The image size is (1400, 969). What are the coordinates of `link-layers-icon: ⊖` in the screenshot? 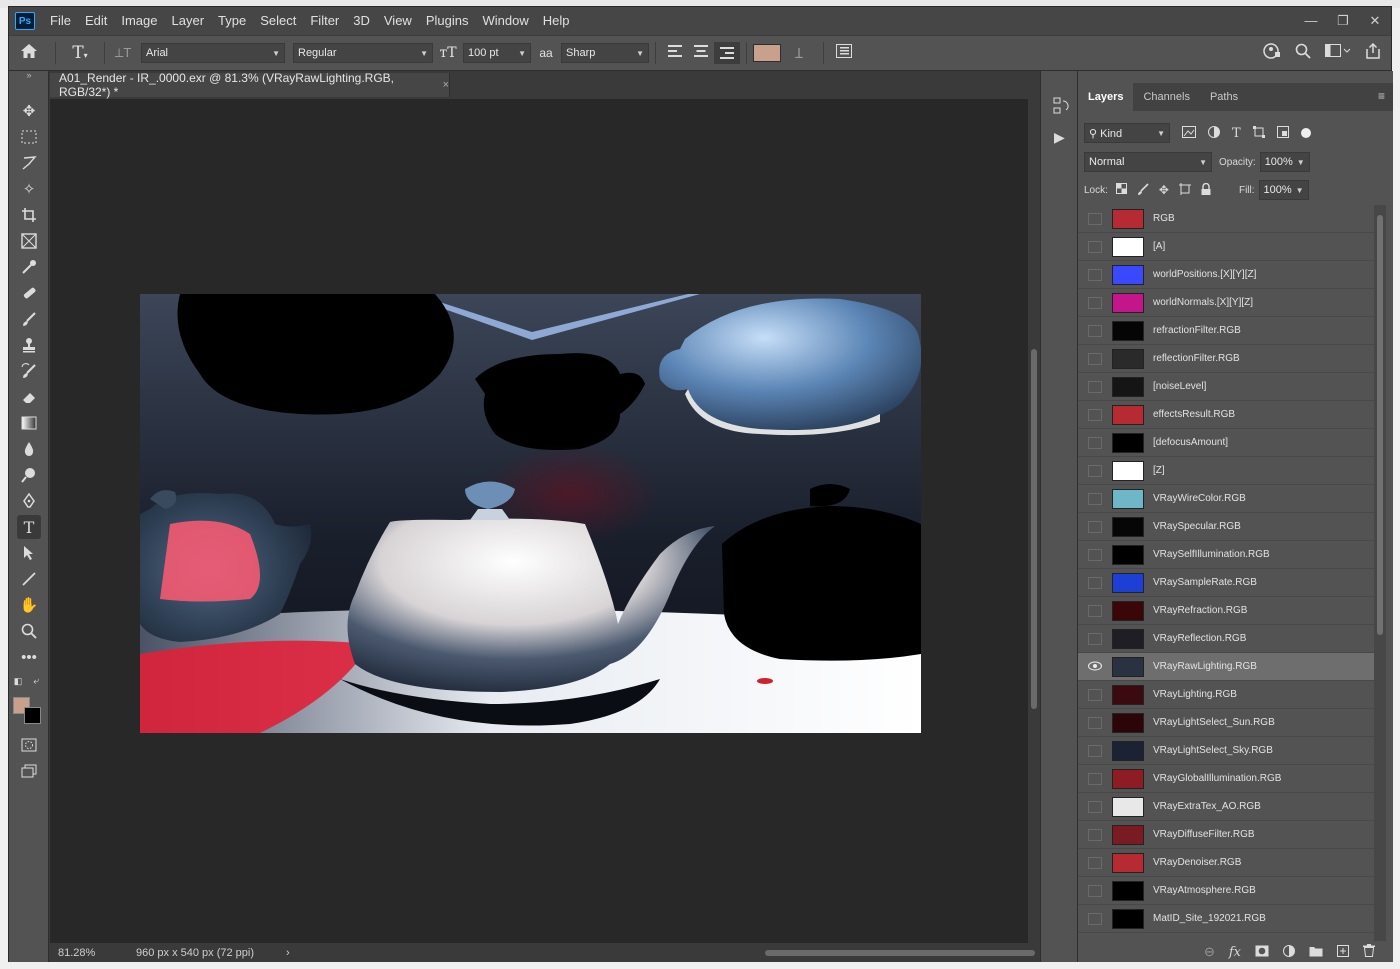 It's located at (1209, 952).